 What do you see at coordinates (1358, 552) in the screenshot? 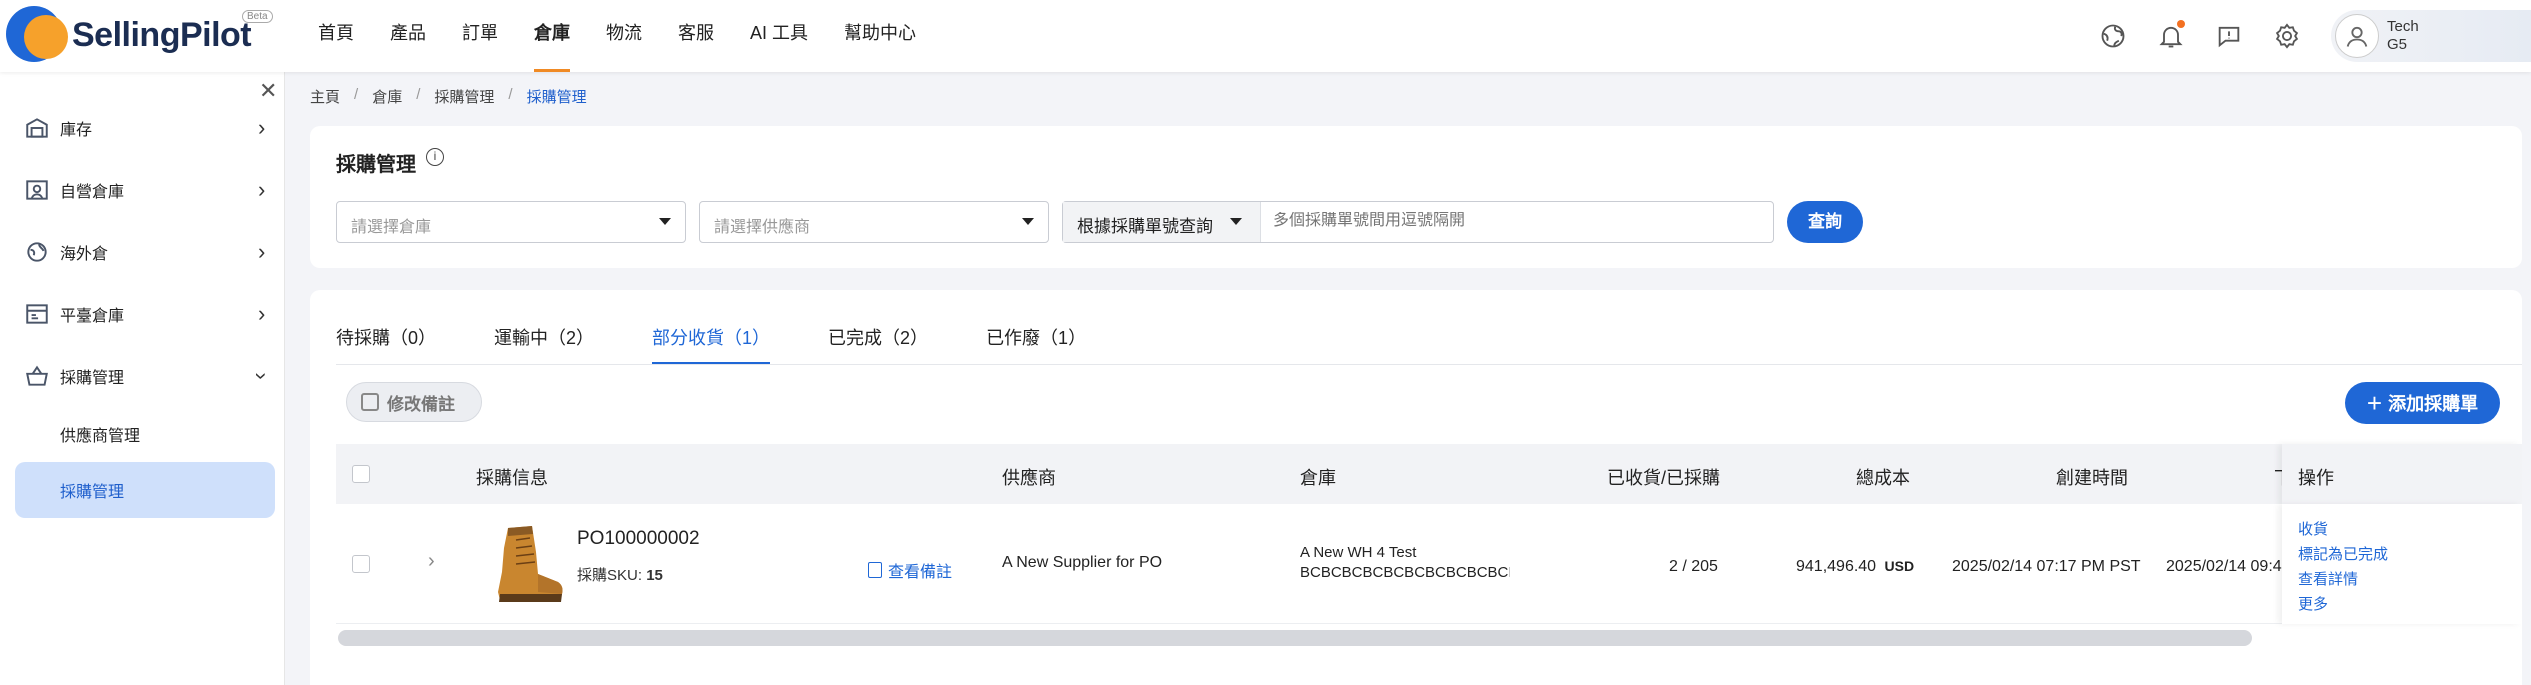
I see `warehouse-name: A New WH 4 Test` at bounding box center [1358, 552].